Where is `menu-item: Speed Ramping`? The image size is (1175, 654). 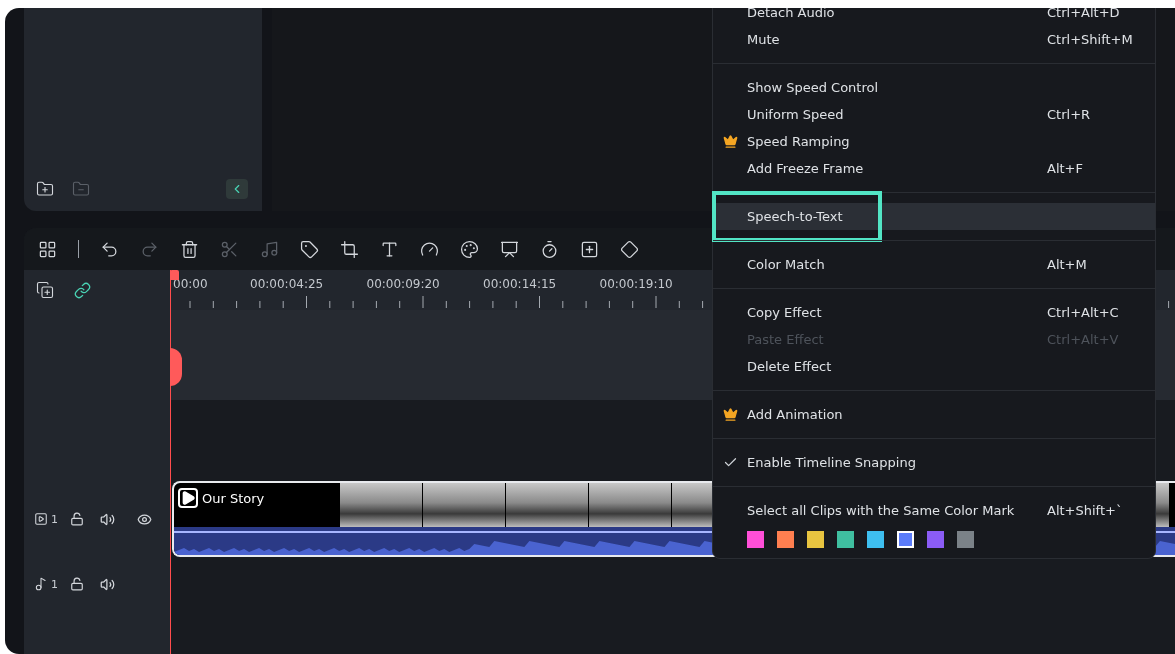 menu-item: Speed Ramping is located at coordinates (934, 141).